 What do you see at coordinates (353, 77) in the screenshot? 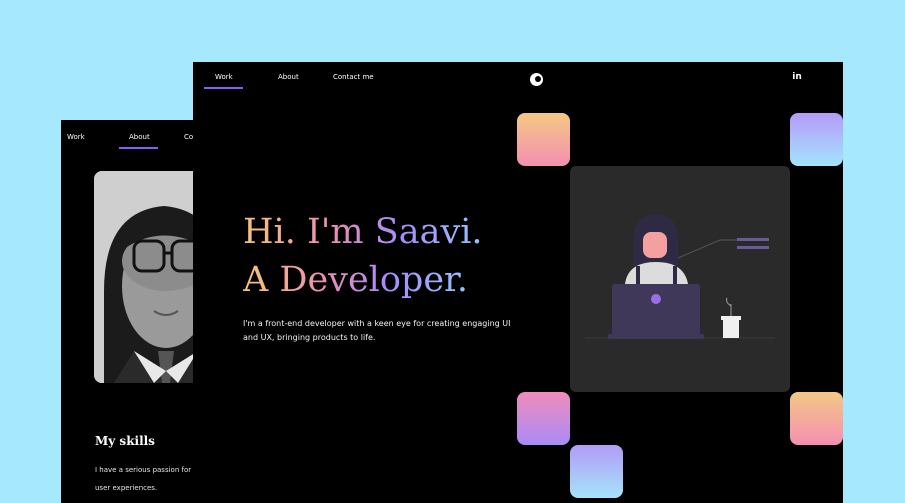
I see `nav-contact-link: Contact me` at bounding box center [353, 77].